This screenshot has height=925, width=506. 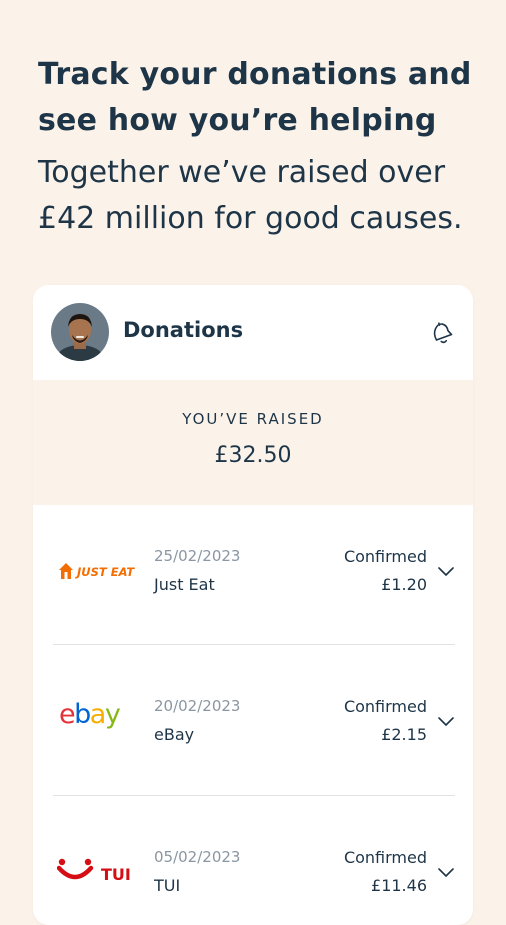 What do you see at coordinates (90, 714) in the screenshot?
I see `svg-text: ebay` at bounding box center [90, 714].